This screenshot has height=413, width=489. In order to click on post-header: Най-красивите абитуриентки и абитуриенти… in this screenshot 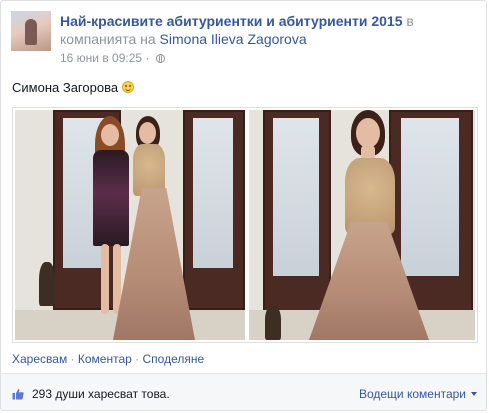, I will do `click(269, 30)`.